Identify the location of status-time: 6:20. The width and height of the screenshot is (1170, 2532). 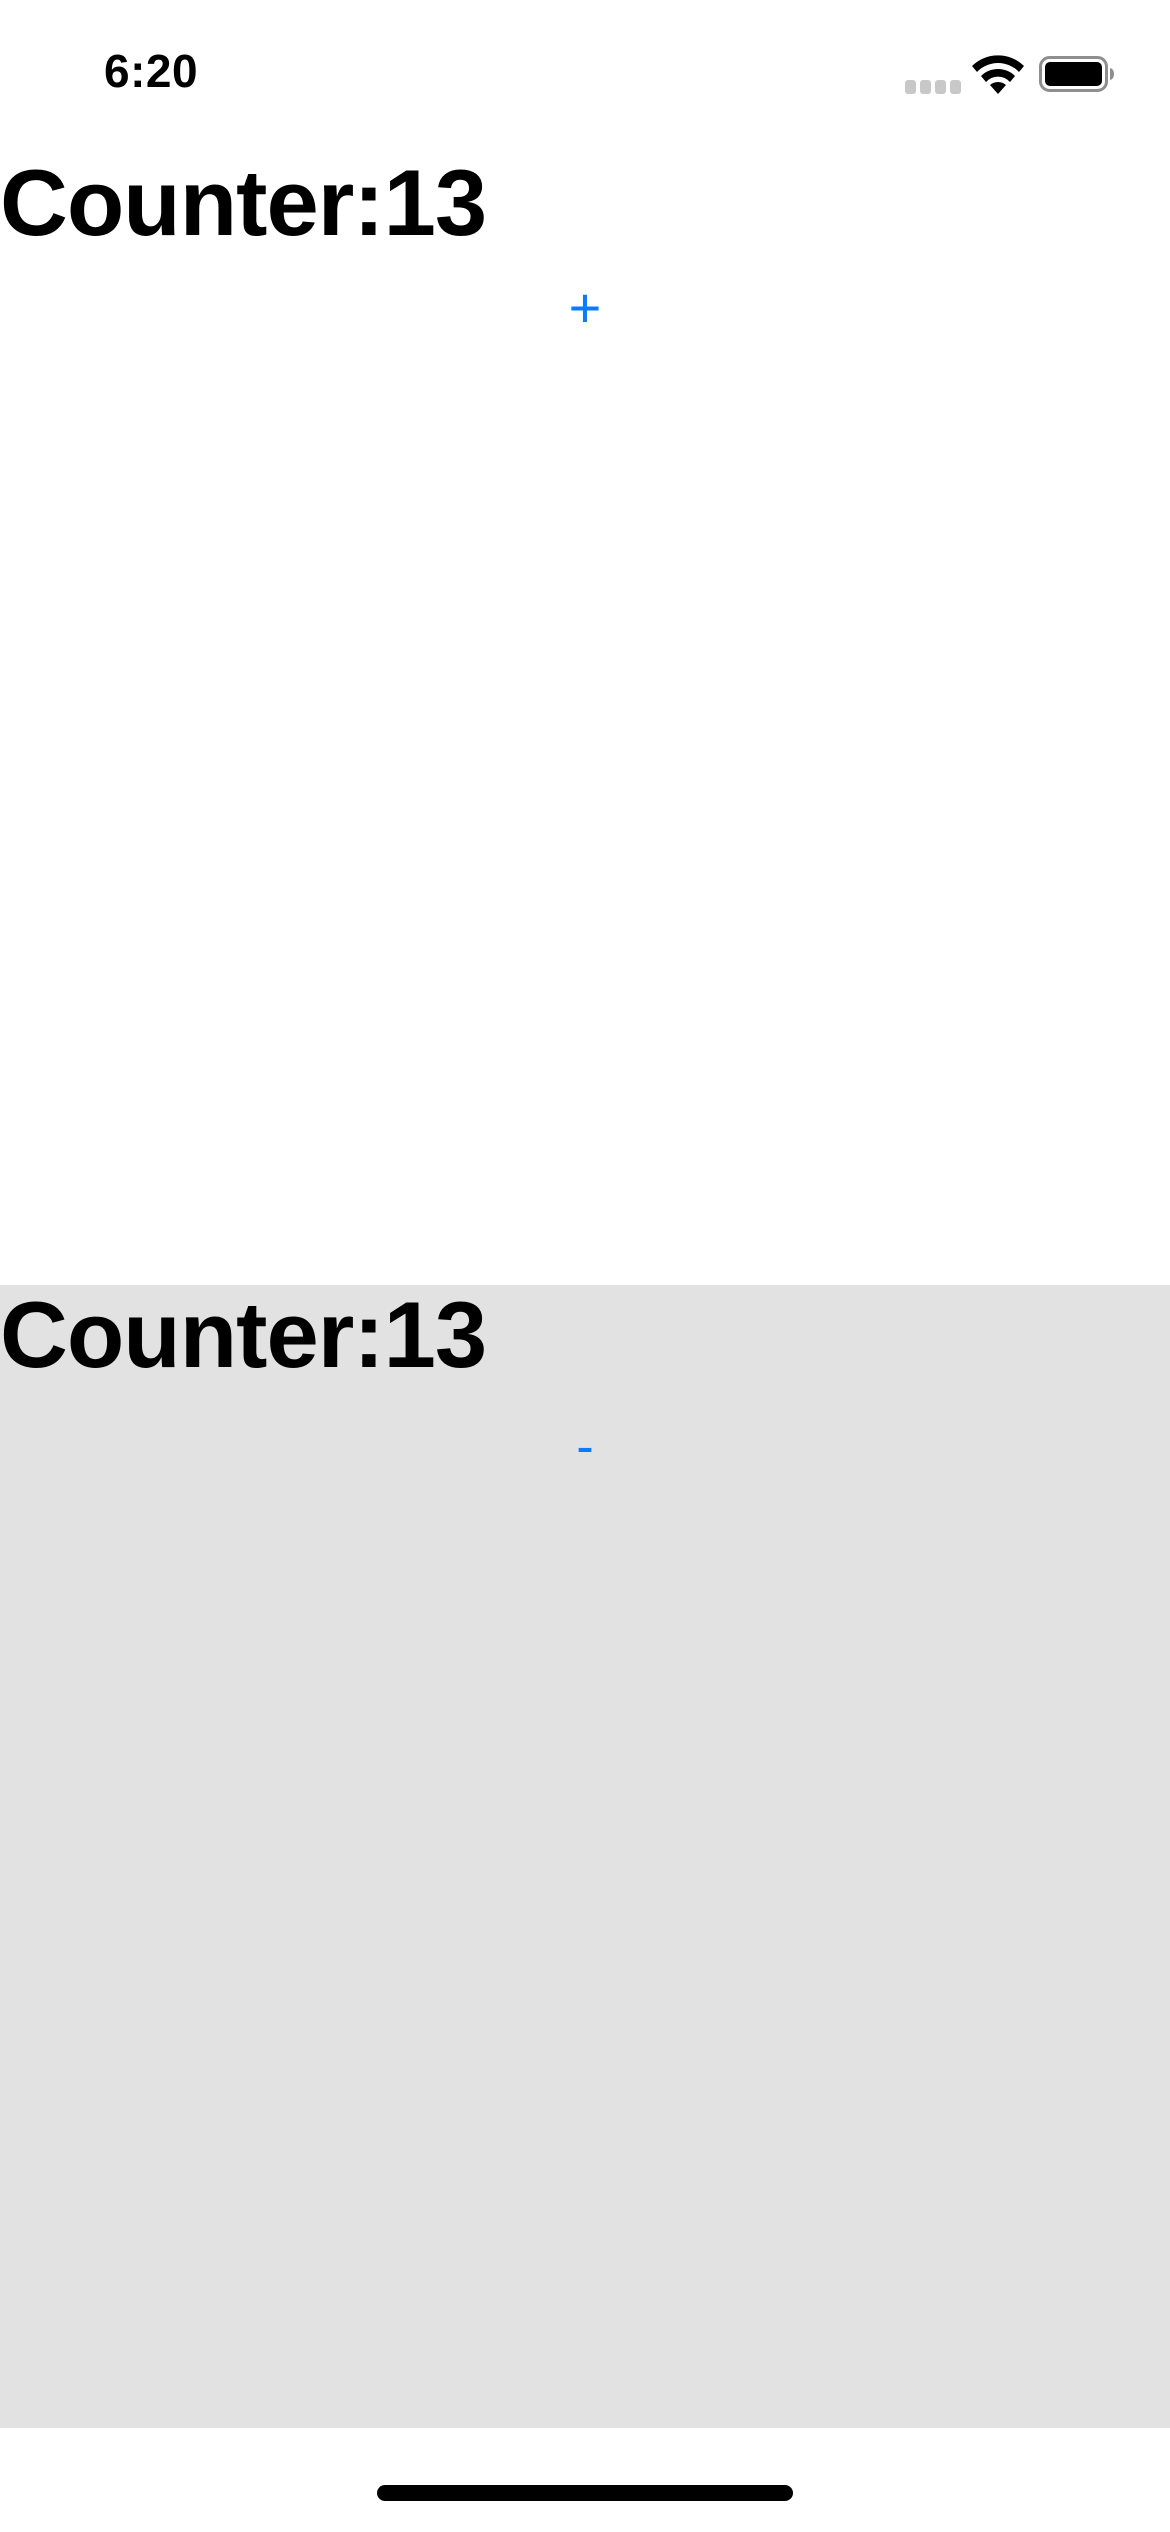
(151, 71).